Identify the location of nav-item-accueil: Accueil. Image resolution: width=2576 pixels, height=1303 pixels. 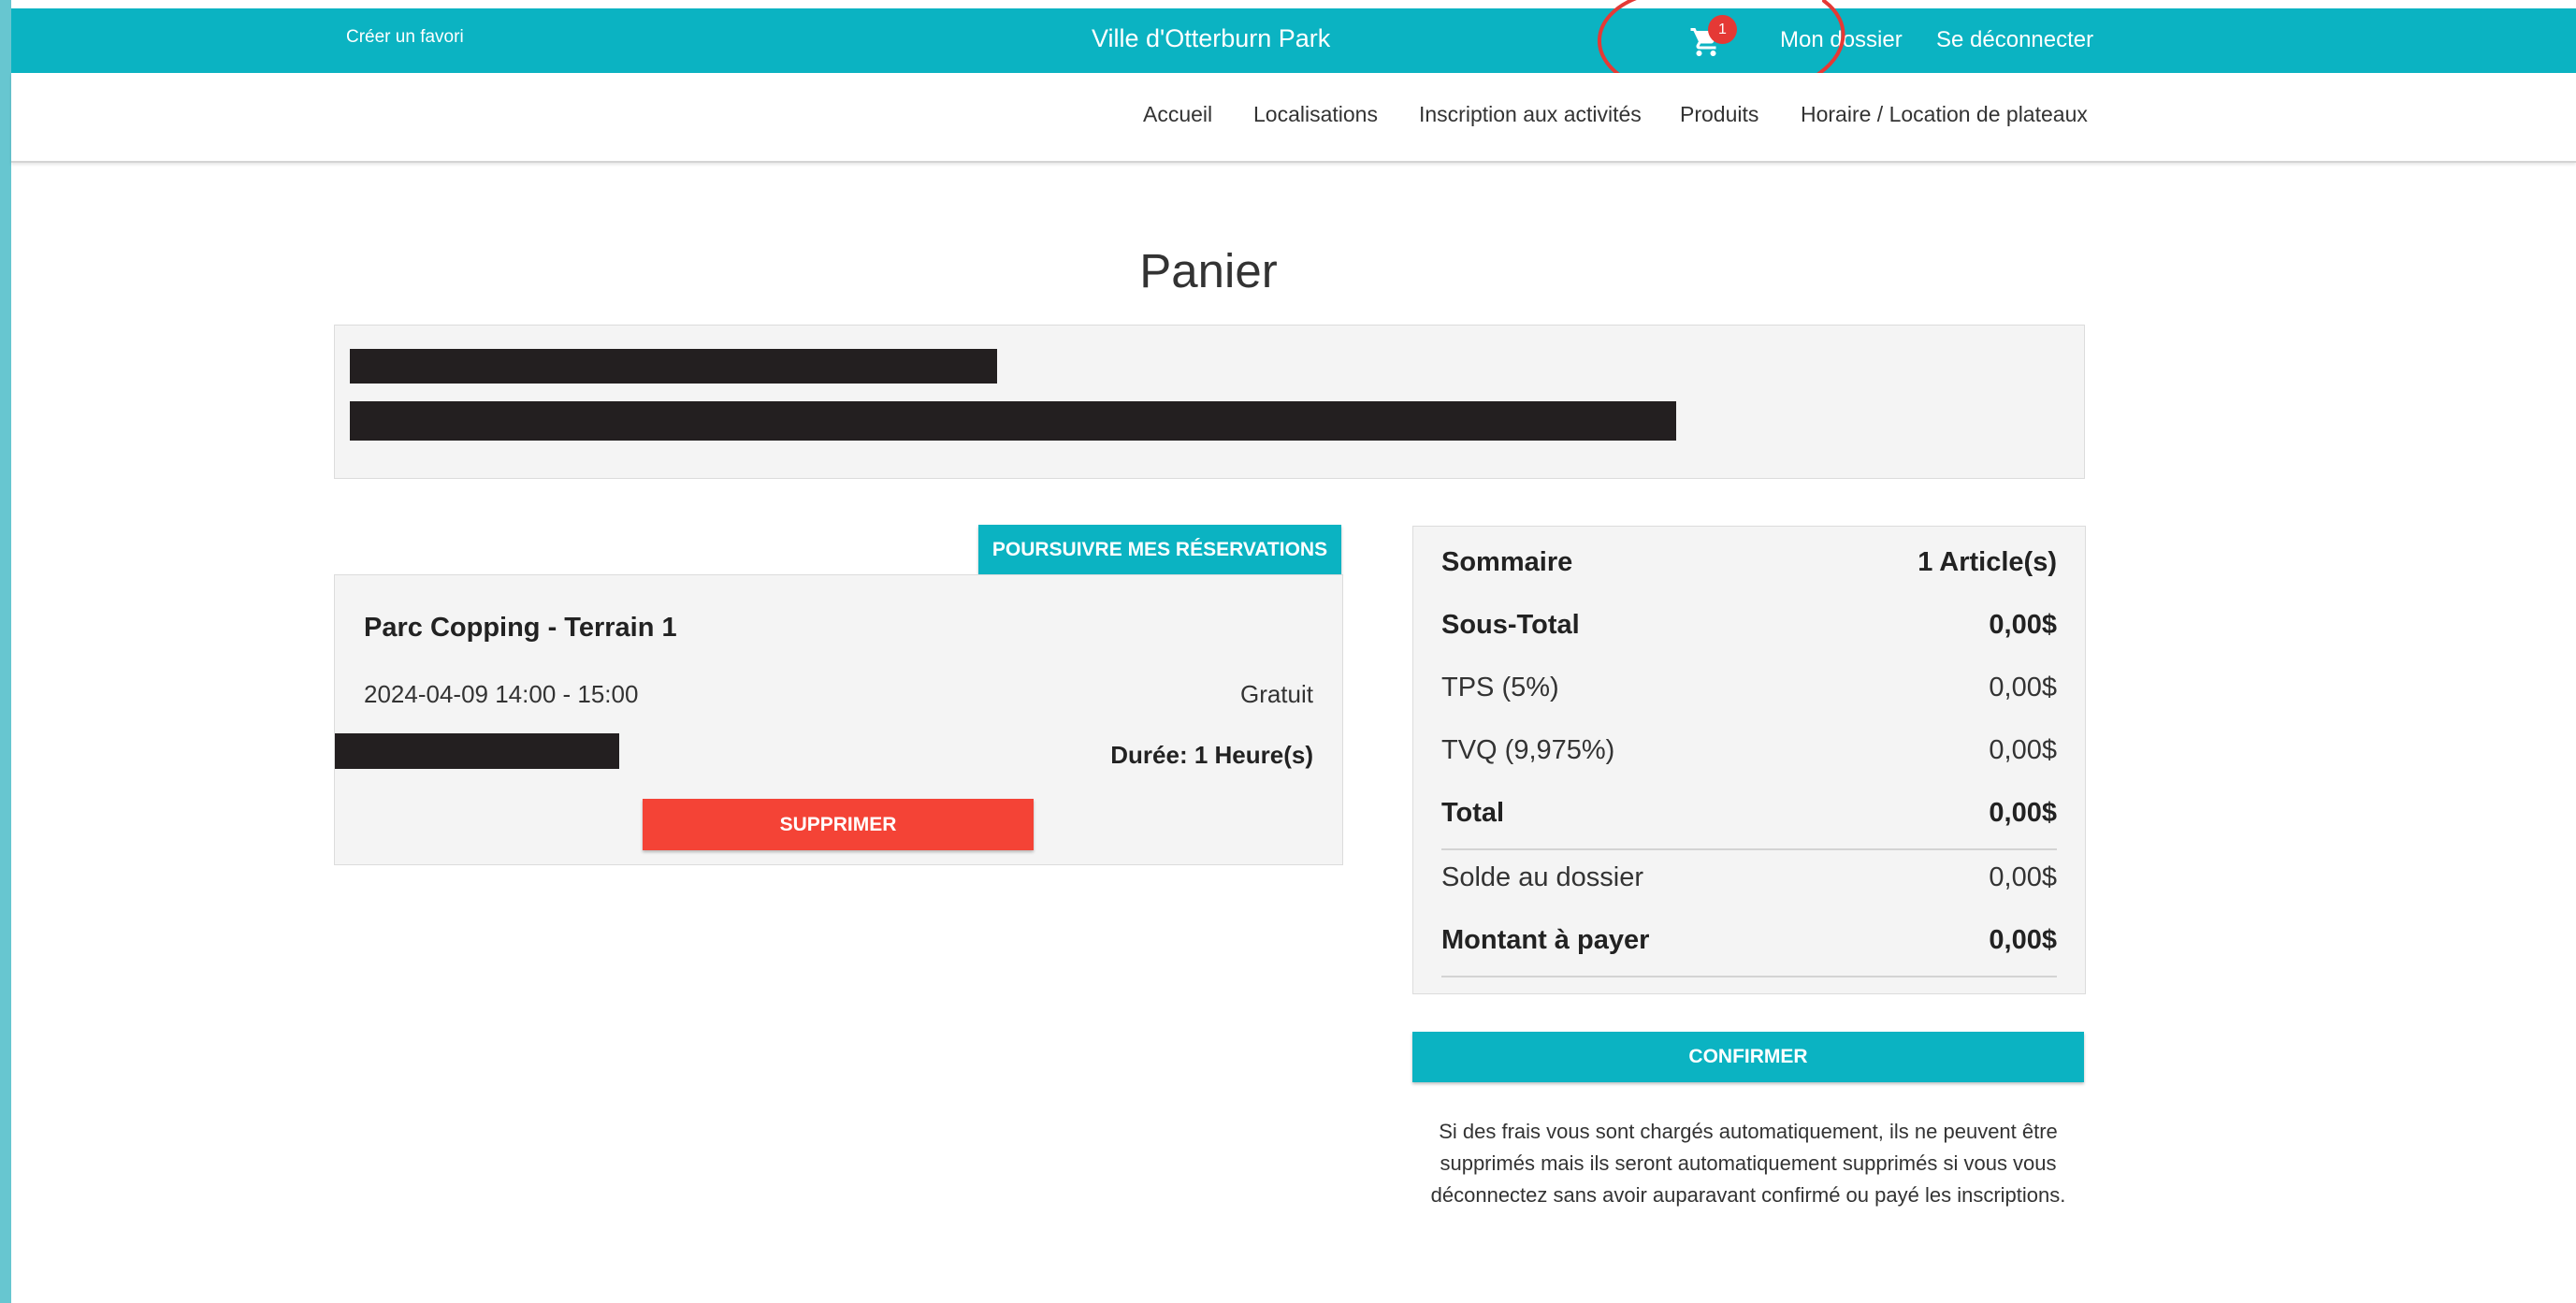
(1177, 115).